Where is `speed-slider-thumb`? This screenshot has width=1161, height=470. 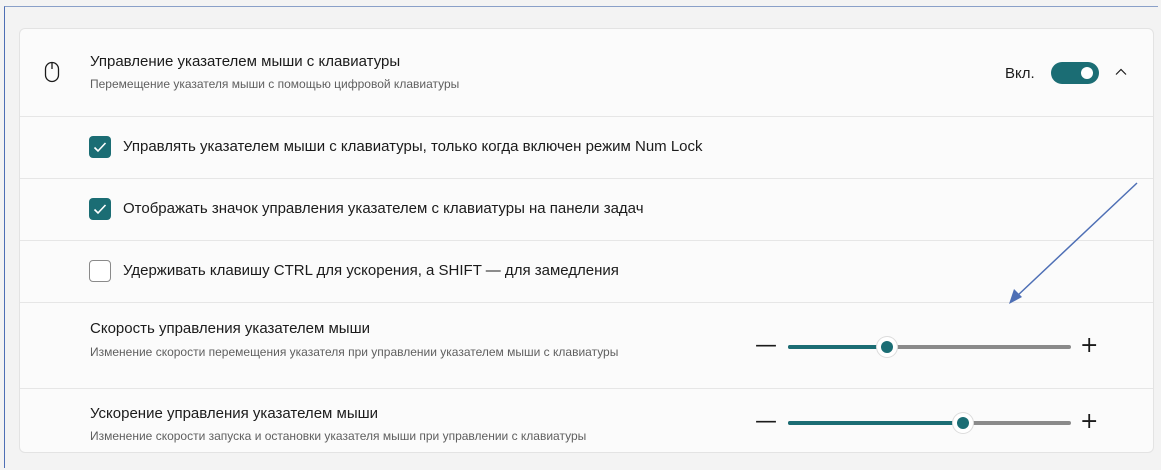 speed-slider-thumb is located at coordinates (887, 347).